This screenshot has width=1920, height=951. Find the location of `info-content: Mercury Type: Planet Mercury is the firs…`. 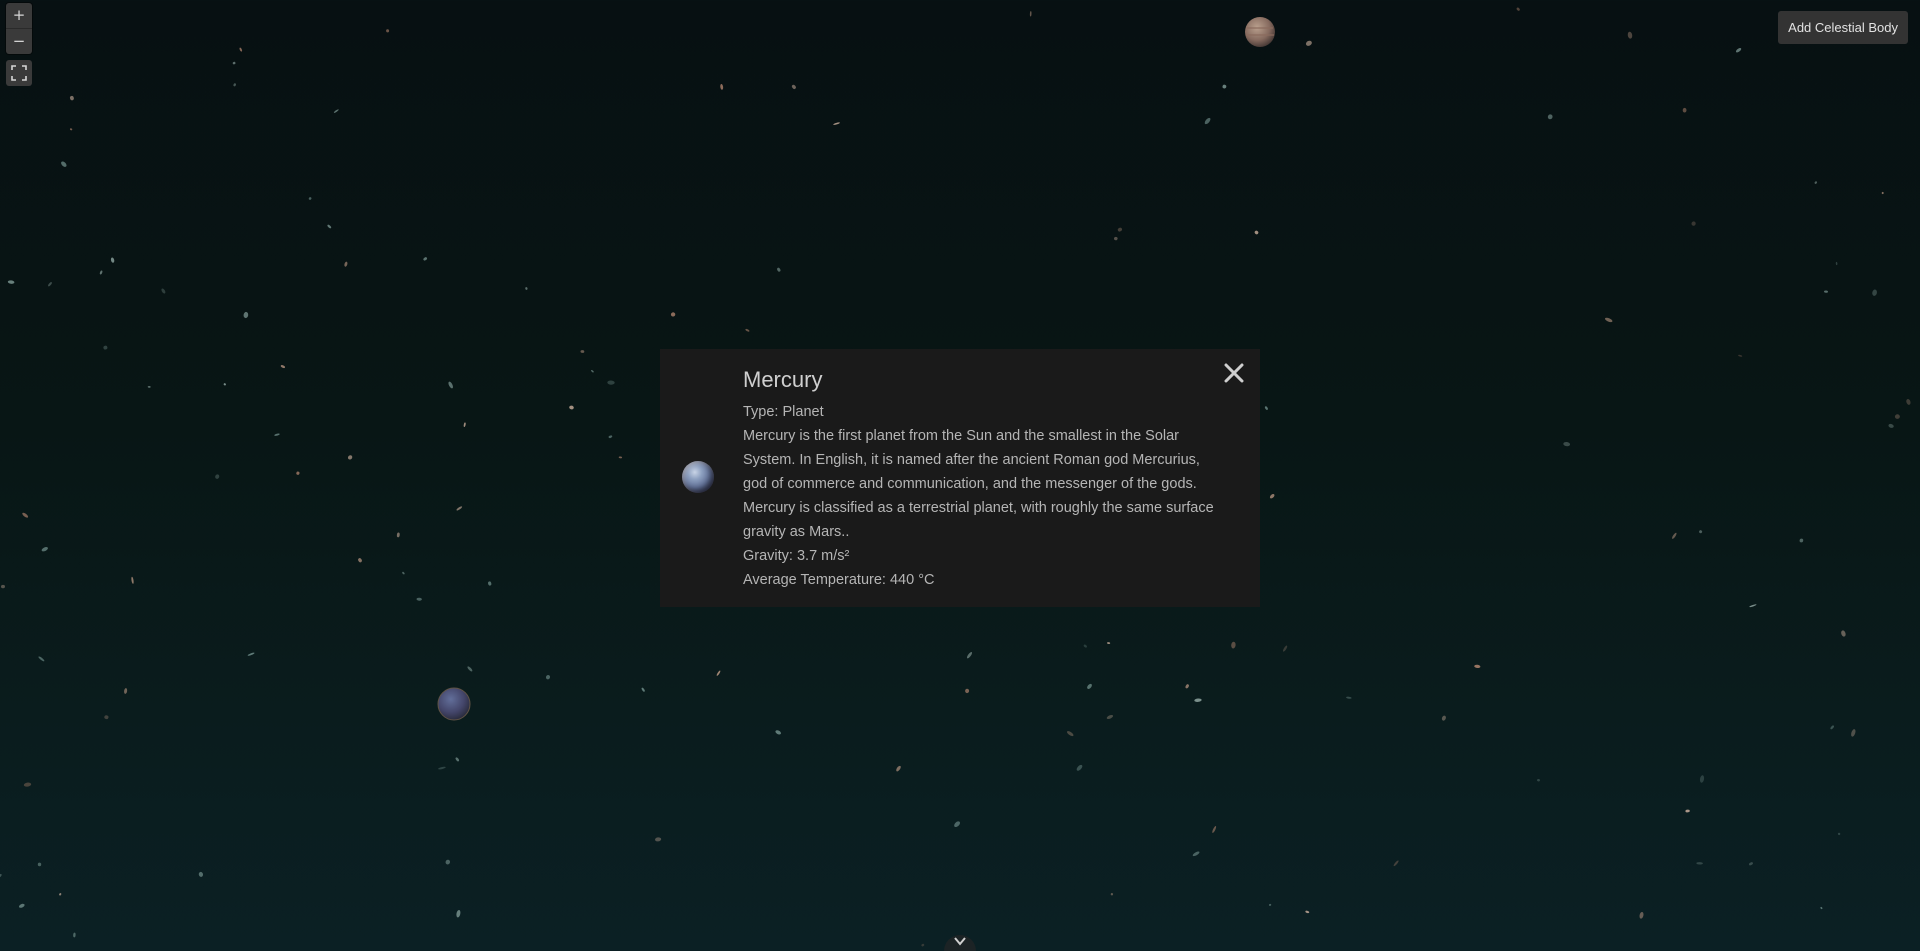

info-content: Mercury Type: Planet Mercury is the firs… is located at coordinates (983, 479).